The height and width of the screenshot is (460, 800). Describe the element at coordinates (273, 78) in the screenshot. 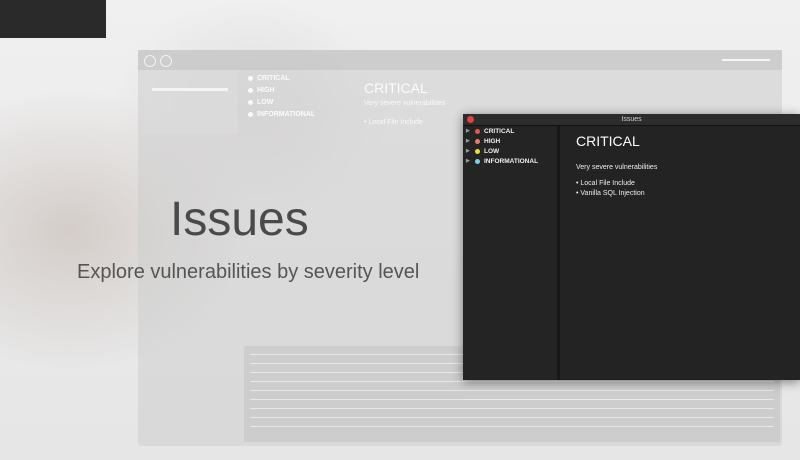

I see `background-list-label: CRITICAL` at that location.